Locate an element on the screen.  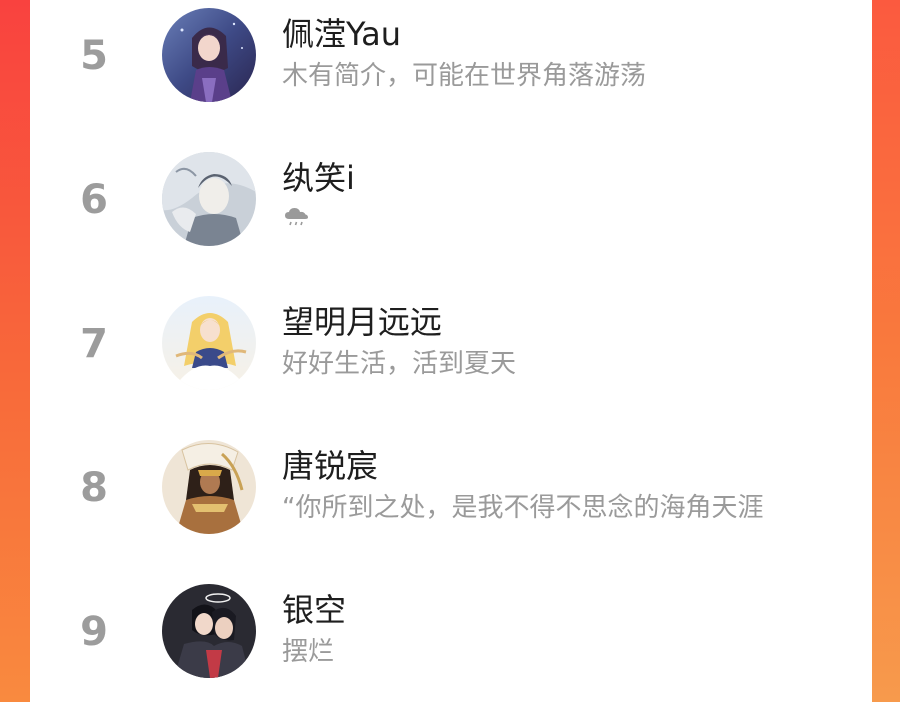
avatar-grey-sketch-image is located at coordinates (209, 199).